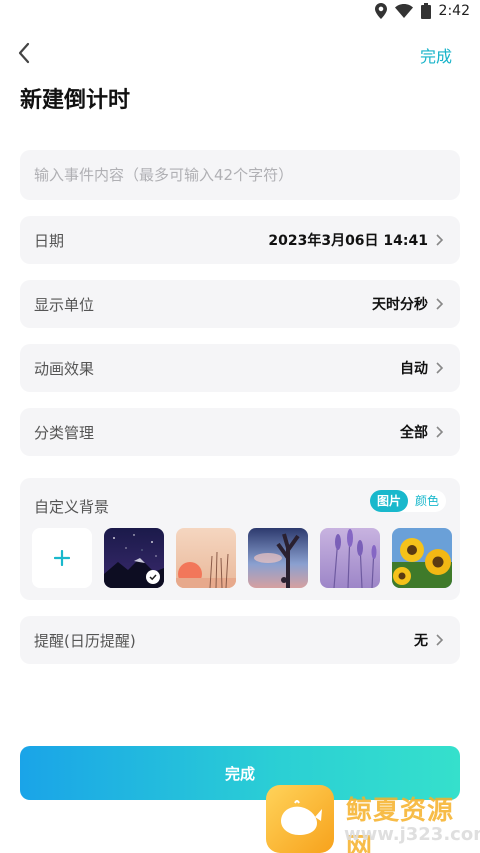  I want to click on thumbnail-sunflowers, so click(422, 558).